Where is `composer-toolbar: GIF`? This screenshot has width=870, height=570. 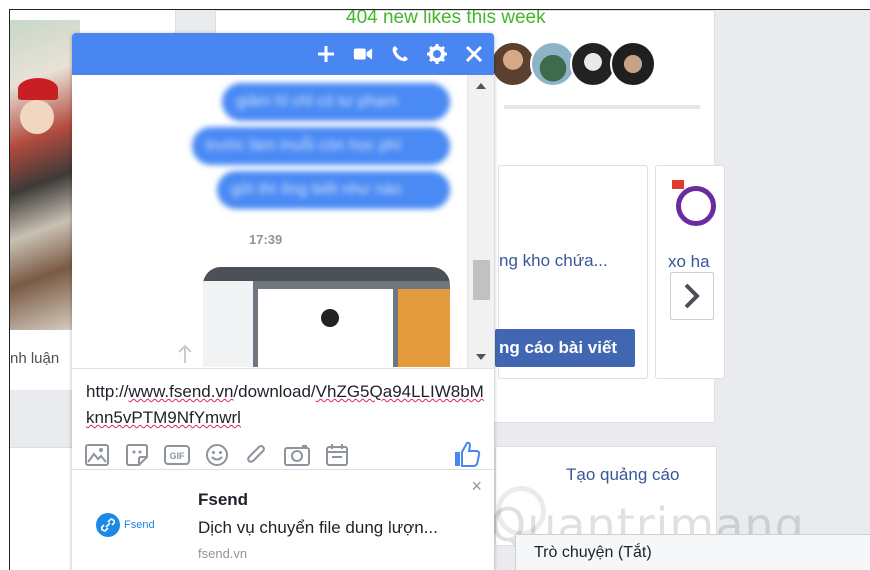
composer-toolbar: GIF is located at coordinates (217, 455).